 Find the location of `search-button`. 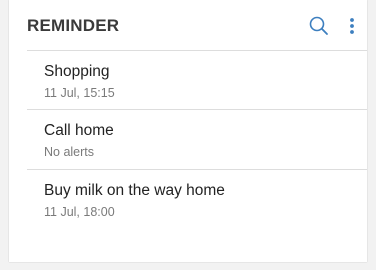

search-button is located at coordinates (319, 26).